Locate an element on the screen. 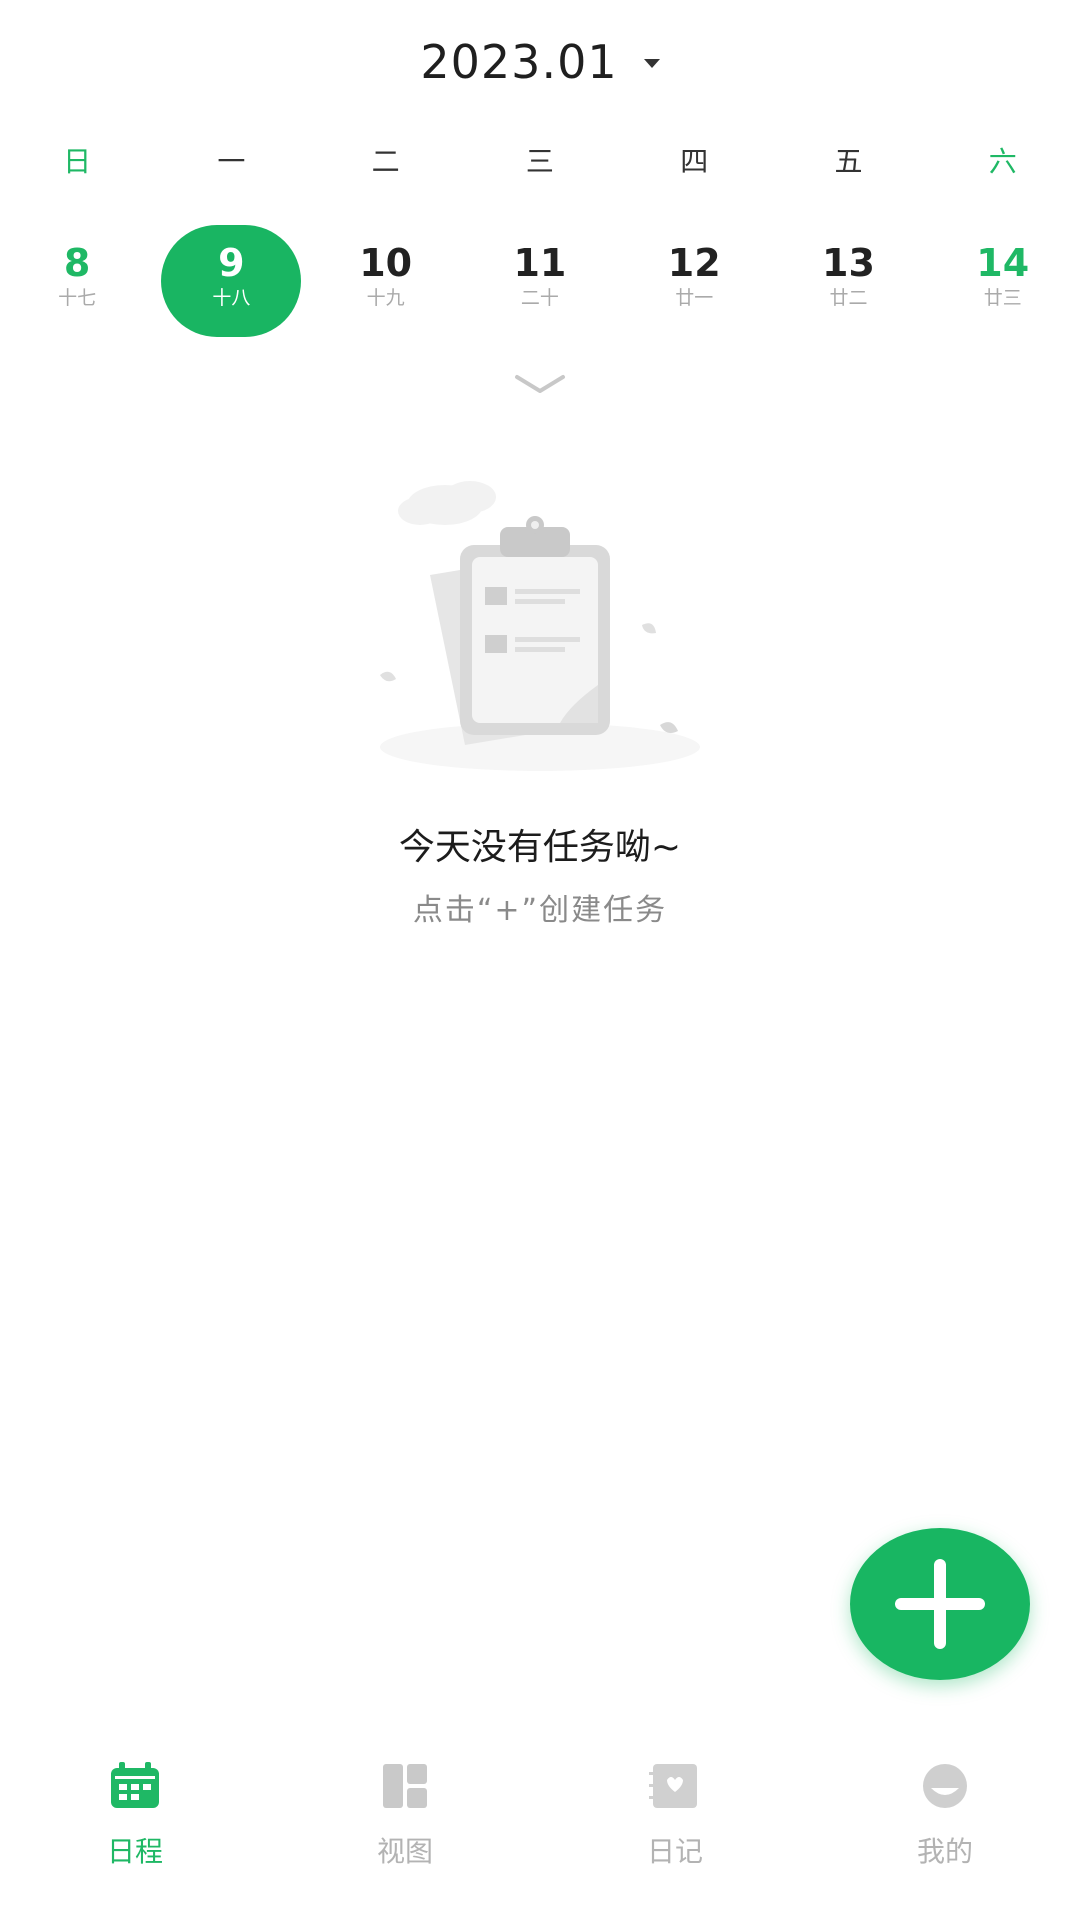  empty-state-title: 今天没有任务呦~ is located at coordinates (540, 847).